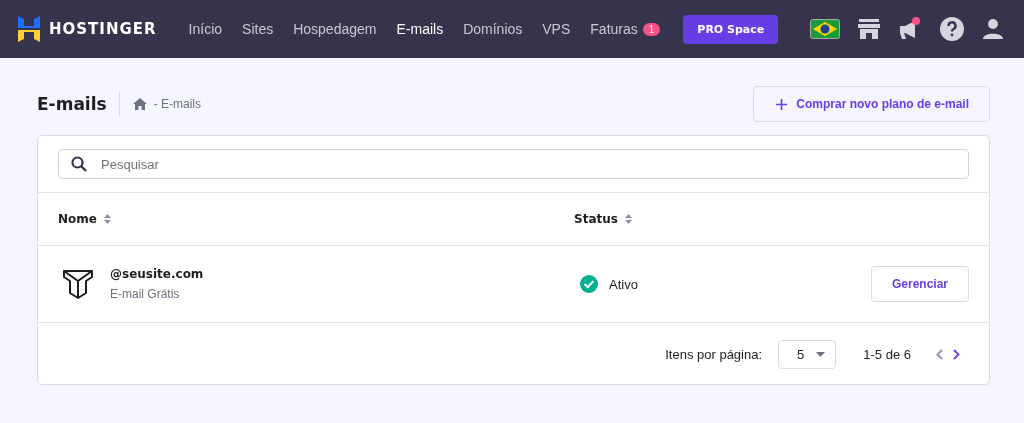 This screenshot has width=1024, height=423. I want to click on plan-name: E-mail Grátis, so click(145, 294).